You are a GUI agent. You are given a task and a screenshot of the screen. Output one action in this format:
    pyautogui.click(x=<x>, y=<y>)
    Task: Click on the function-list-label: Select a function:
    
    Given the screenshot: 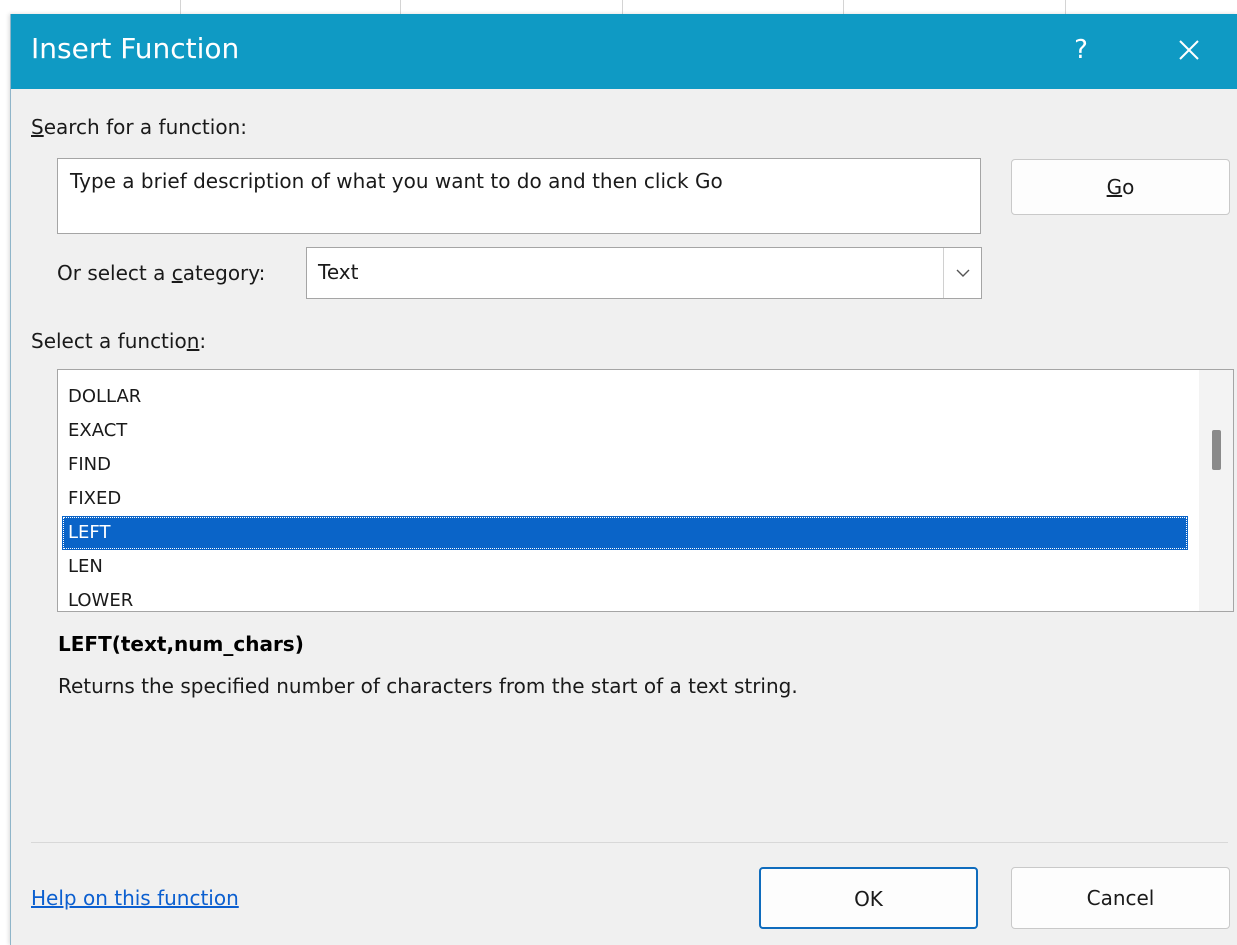 What is the action you would take?
    pyautogui.click(x=118, y=341)
    